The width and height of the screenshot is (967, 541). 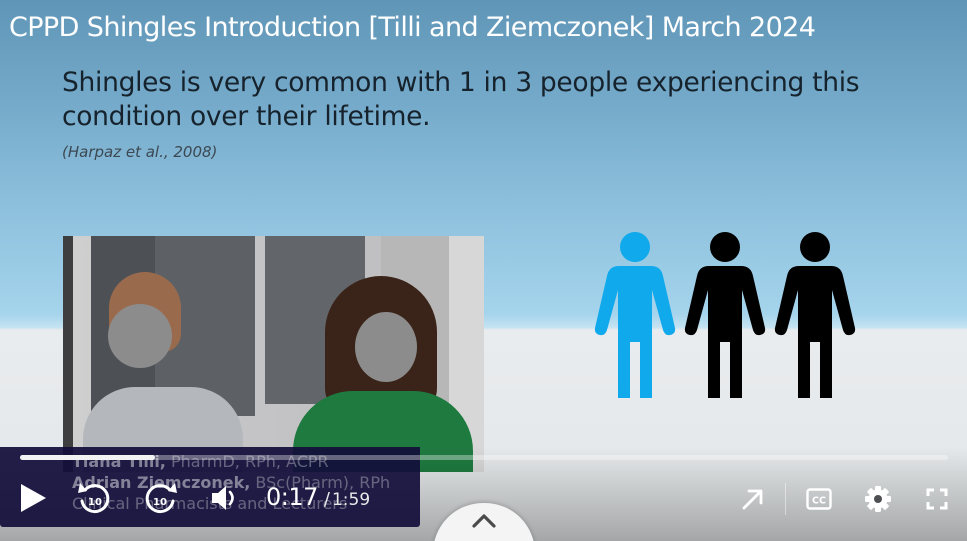 What do you see at coordinates (484, 457) in the screenshot?
I see `seek-bar` at bounding box center [484, 457].